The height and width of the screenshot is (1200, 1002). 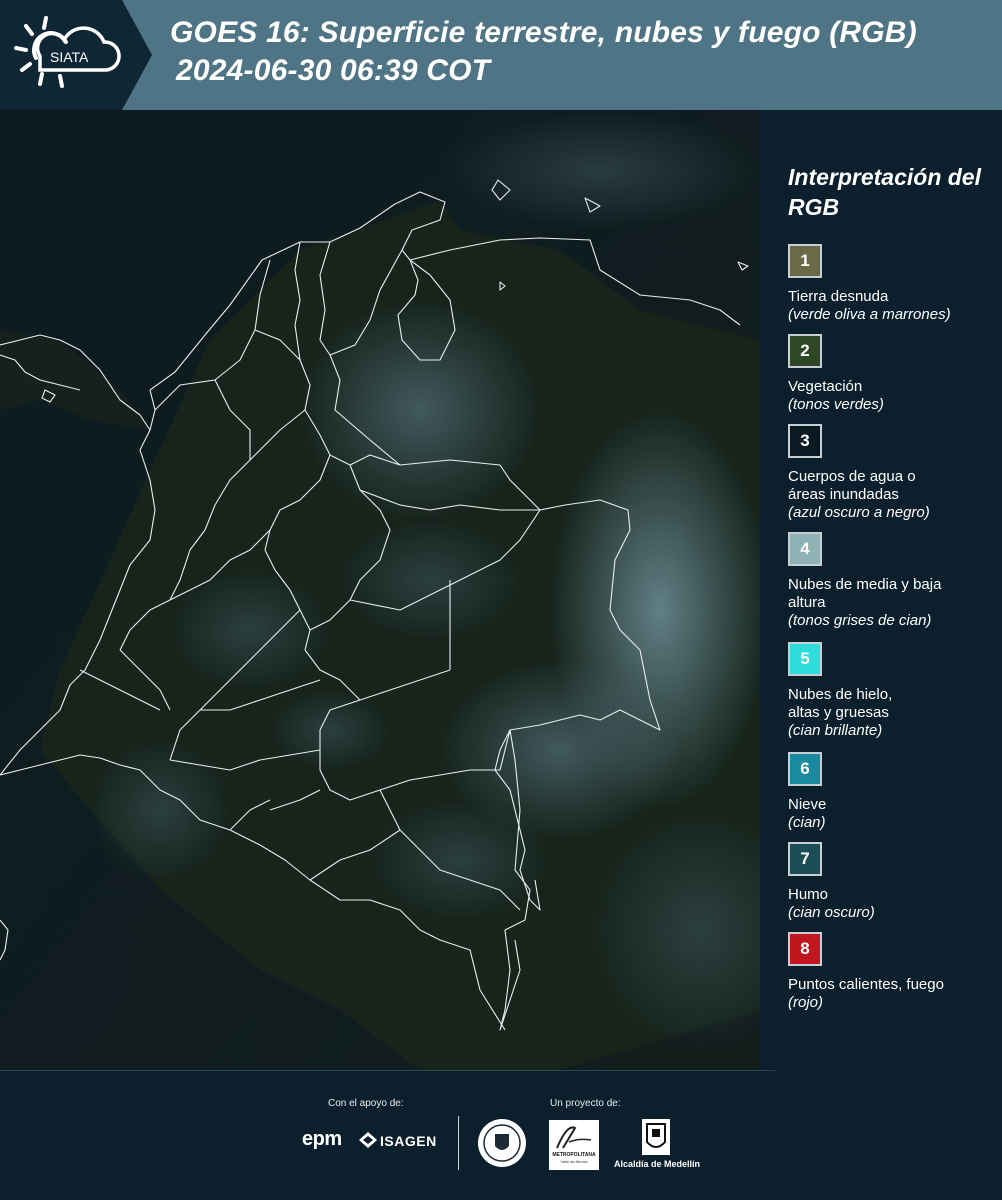 I want to click on legend-item-7: 7 Humo (cian oscuro), so click(x=894, y=882).